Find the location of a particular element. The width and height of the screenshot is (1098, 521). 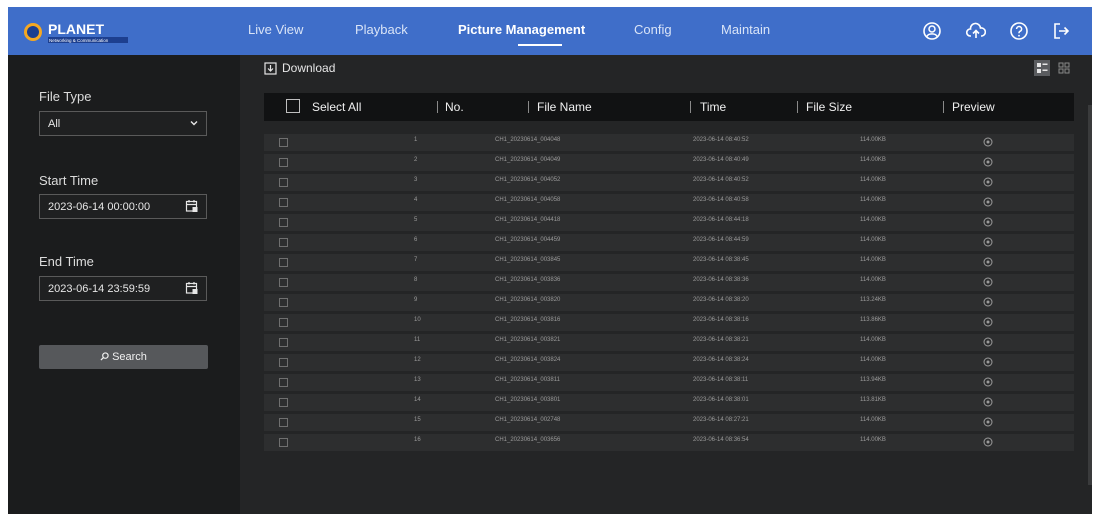

nav-playback: Playback is located at coordinates (381, 29).